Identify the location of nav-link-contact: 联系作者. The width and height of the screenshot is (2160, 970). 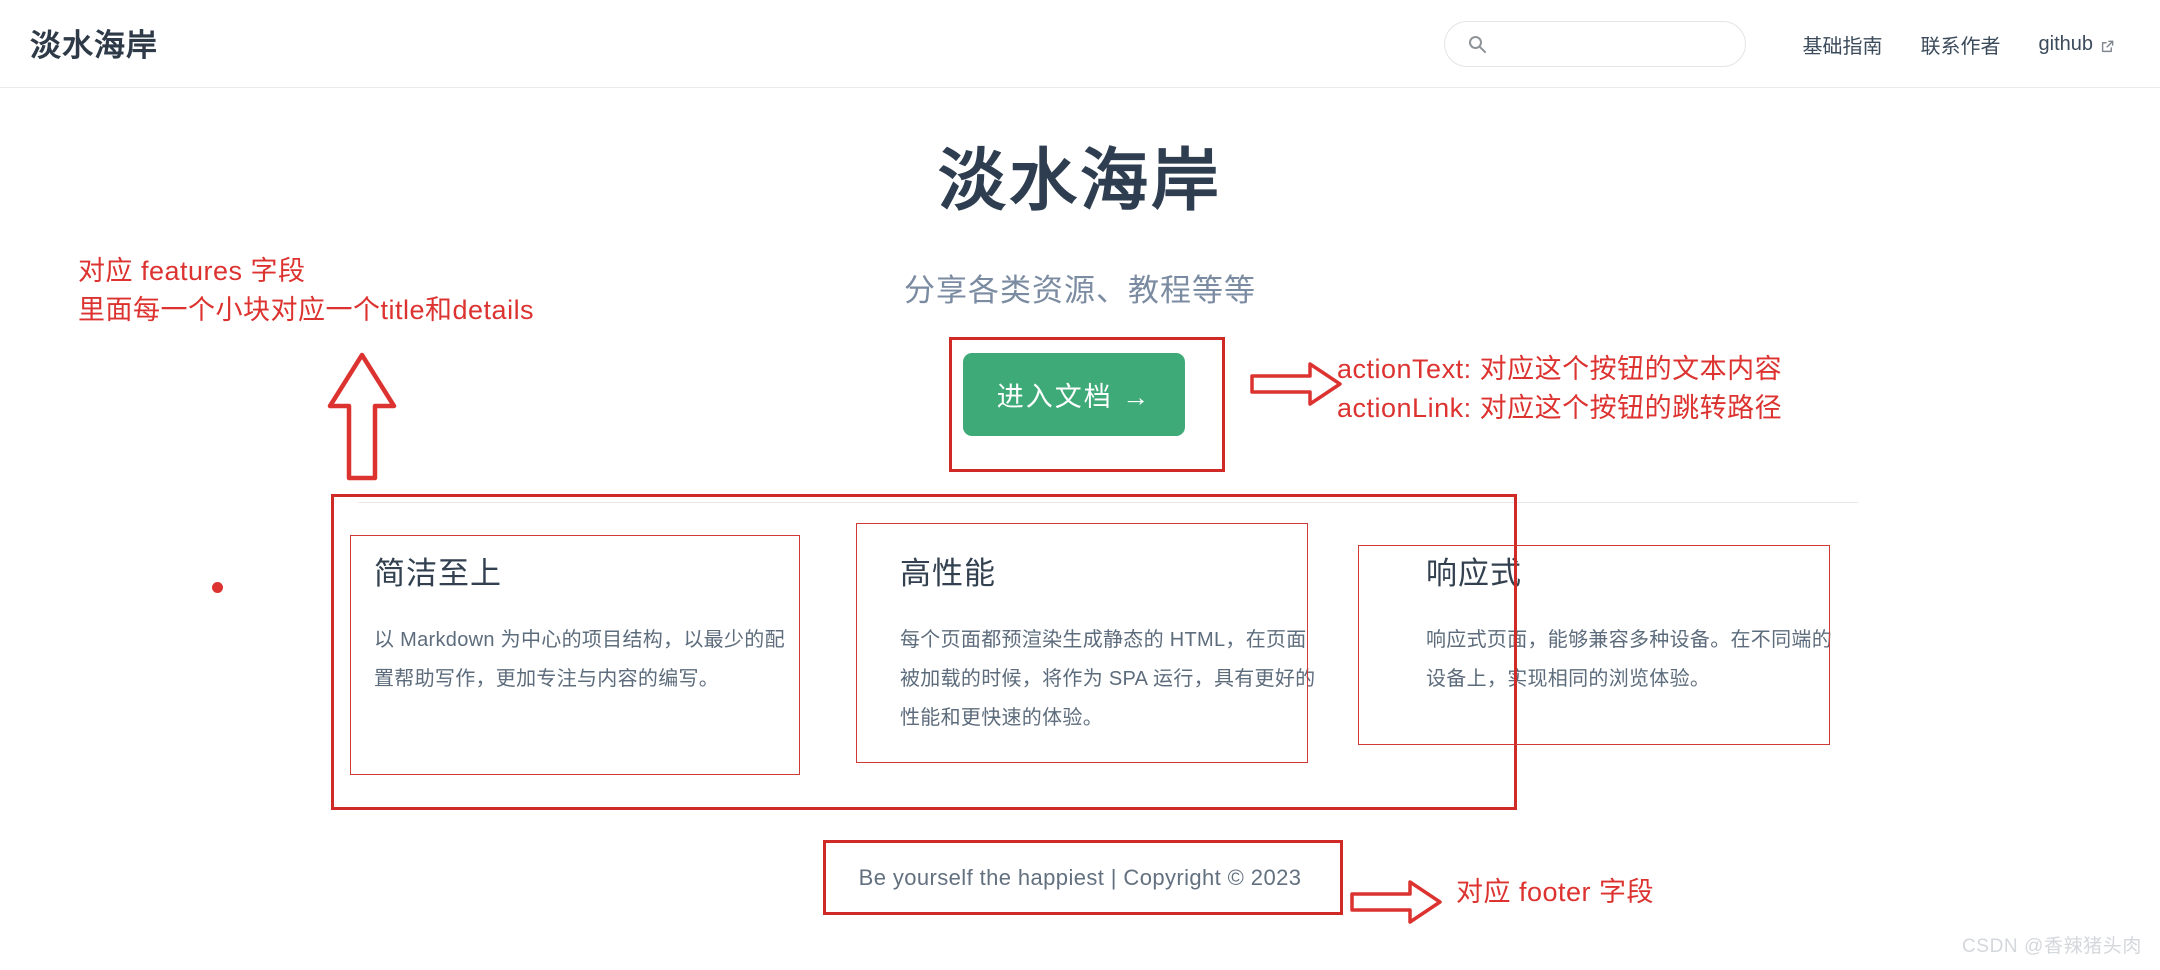
(1961, 44).